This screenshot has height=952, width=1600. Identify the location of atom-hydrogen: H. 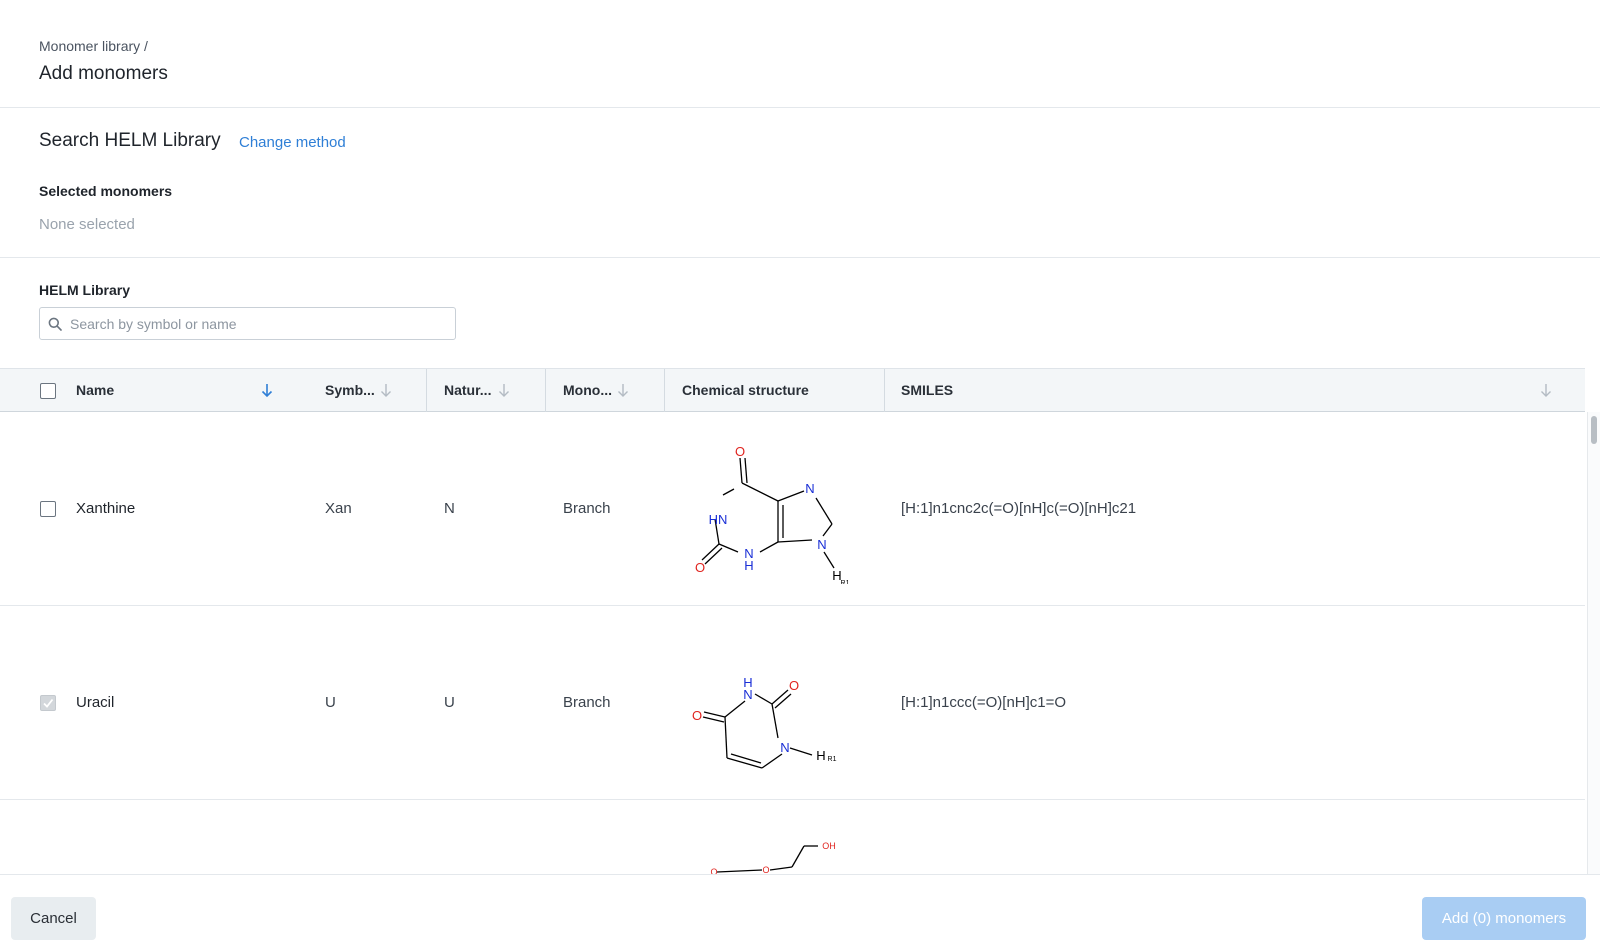
(748, 565).